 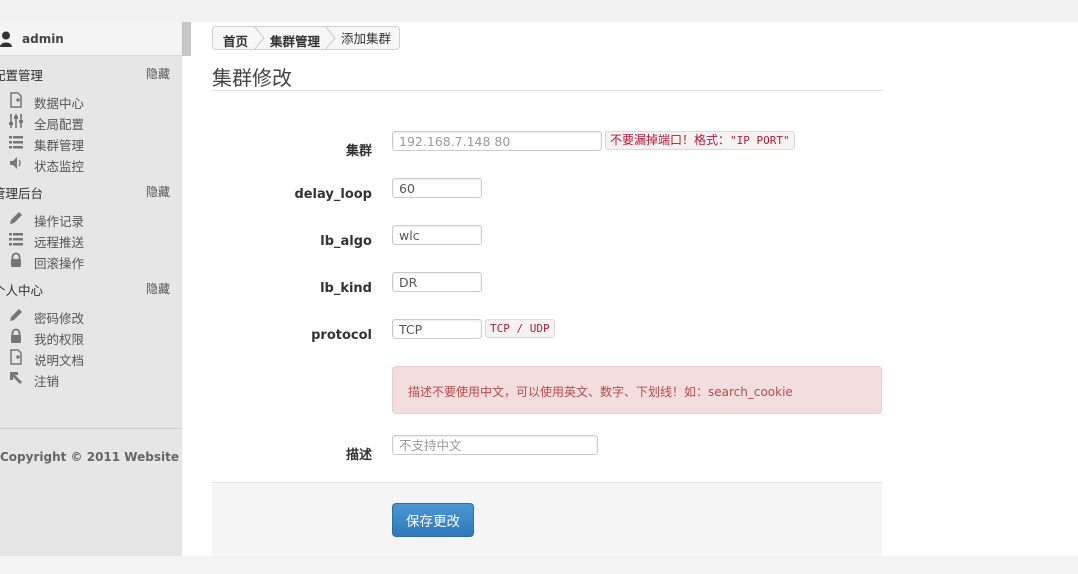 I want to click on sidebar-item-global-config: 全局配置, so click(x=93, y=121).